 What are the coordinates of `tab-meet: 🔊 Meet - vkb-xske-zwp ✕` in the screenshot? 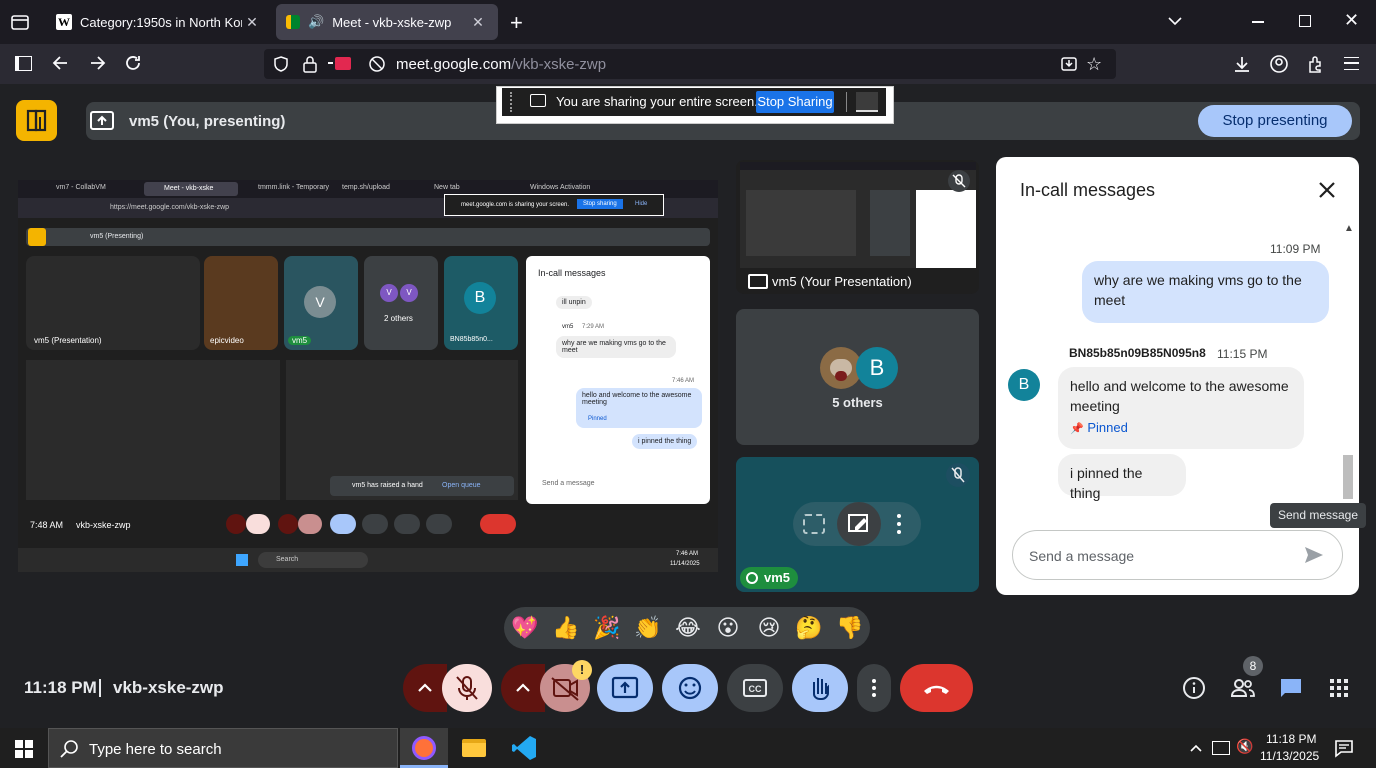 It's located at (387, 22).